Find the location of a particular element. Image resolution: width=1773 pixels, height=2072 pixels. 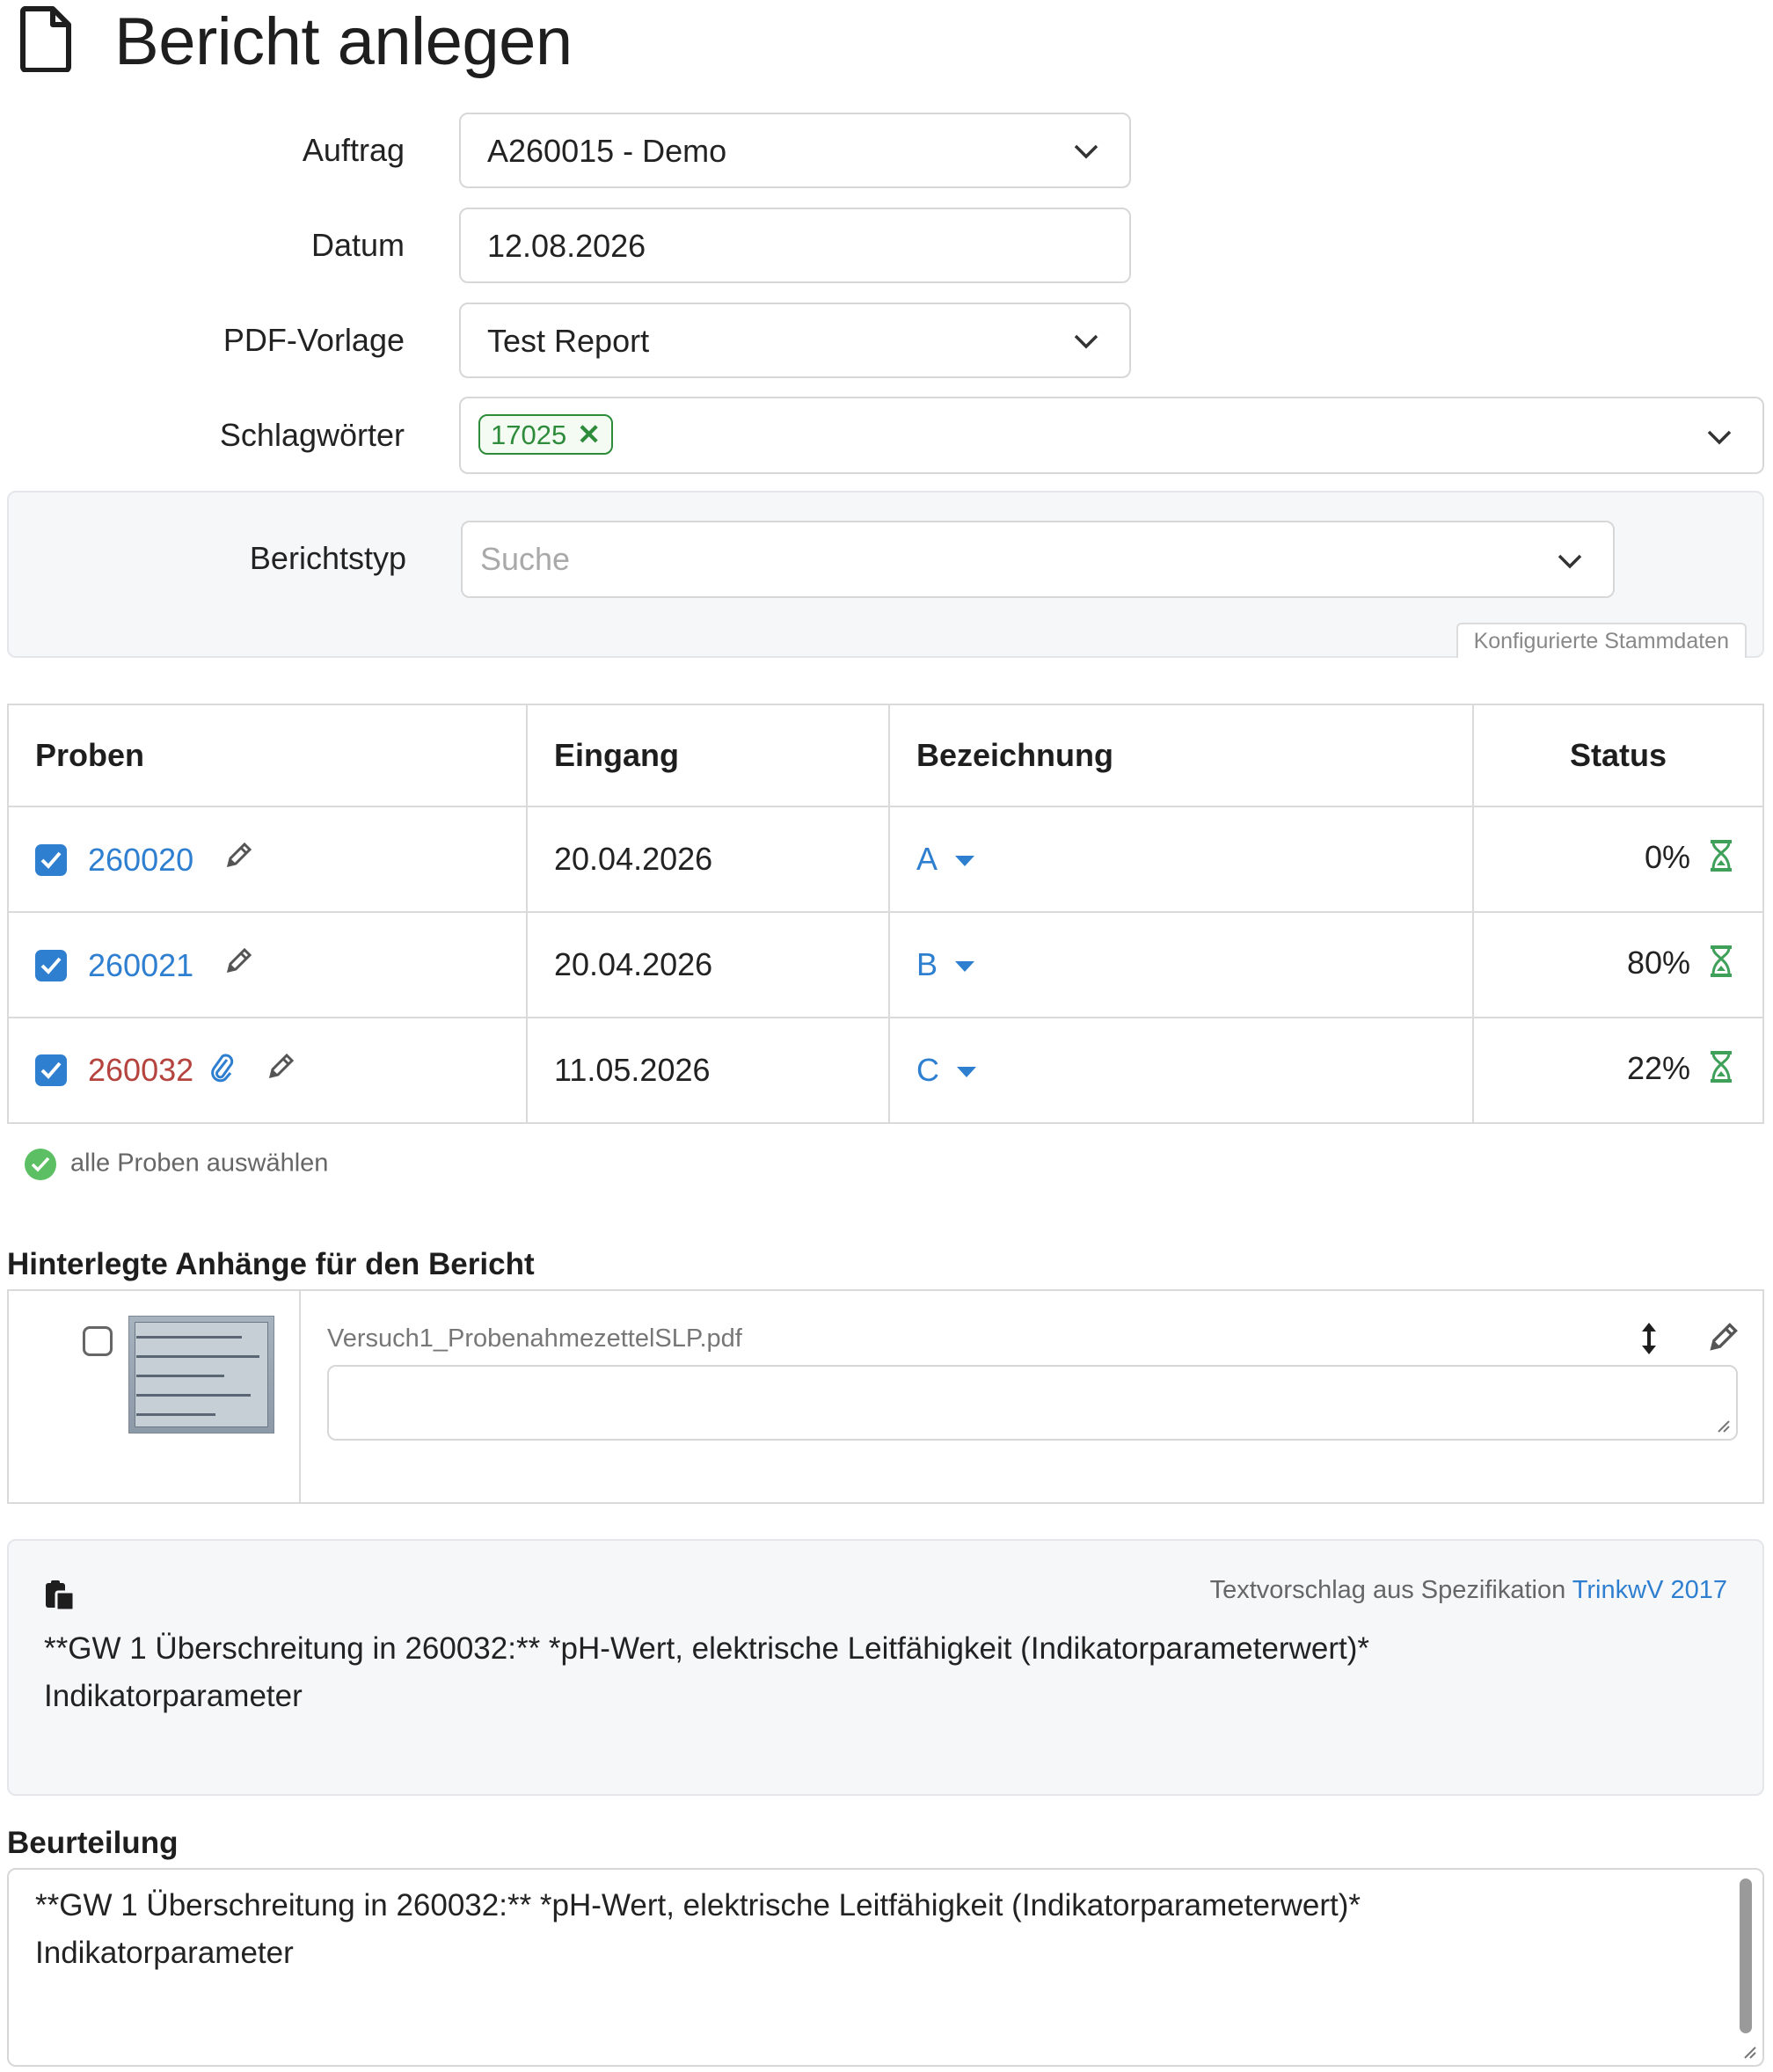

proben-cell: 260032 is located at coordinates (267, 1070).